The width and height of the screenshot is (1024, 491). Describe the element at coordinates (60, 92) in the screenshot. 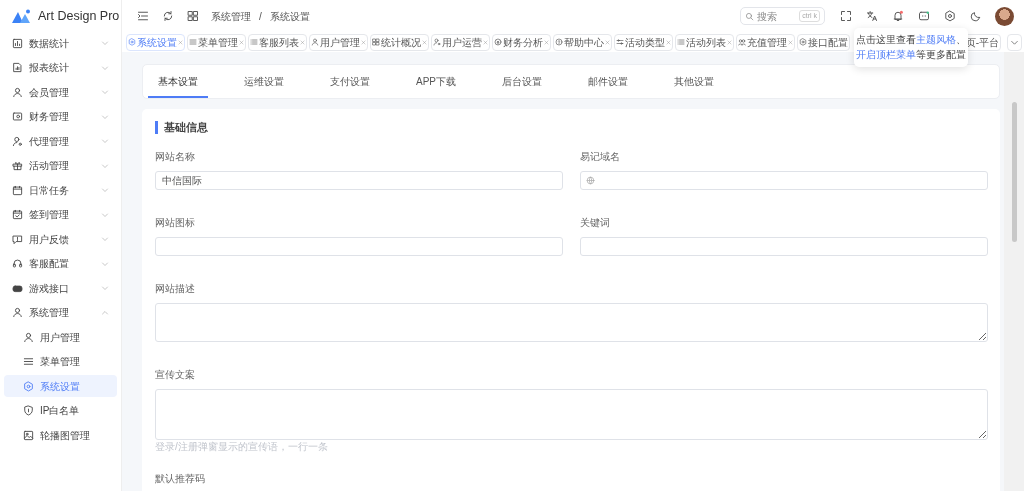

I see `sidebar-item: 会员管理` at that location.